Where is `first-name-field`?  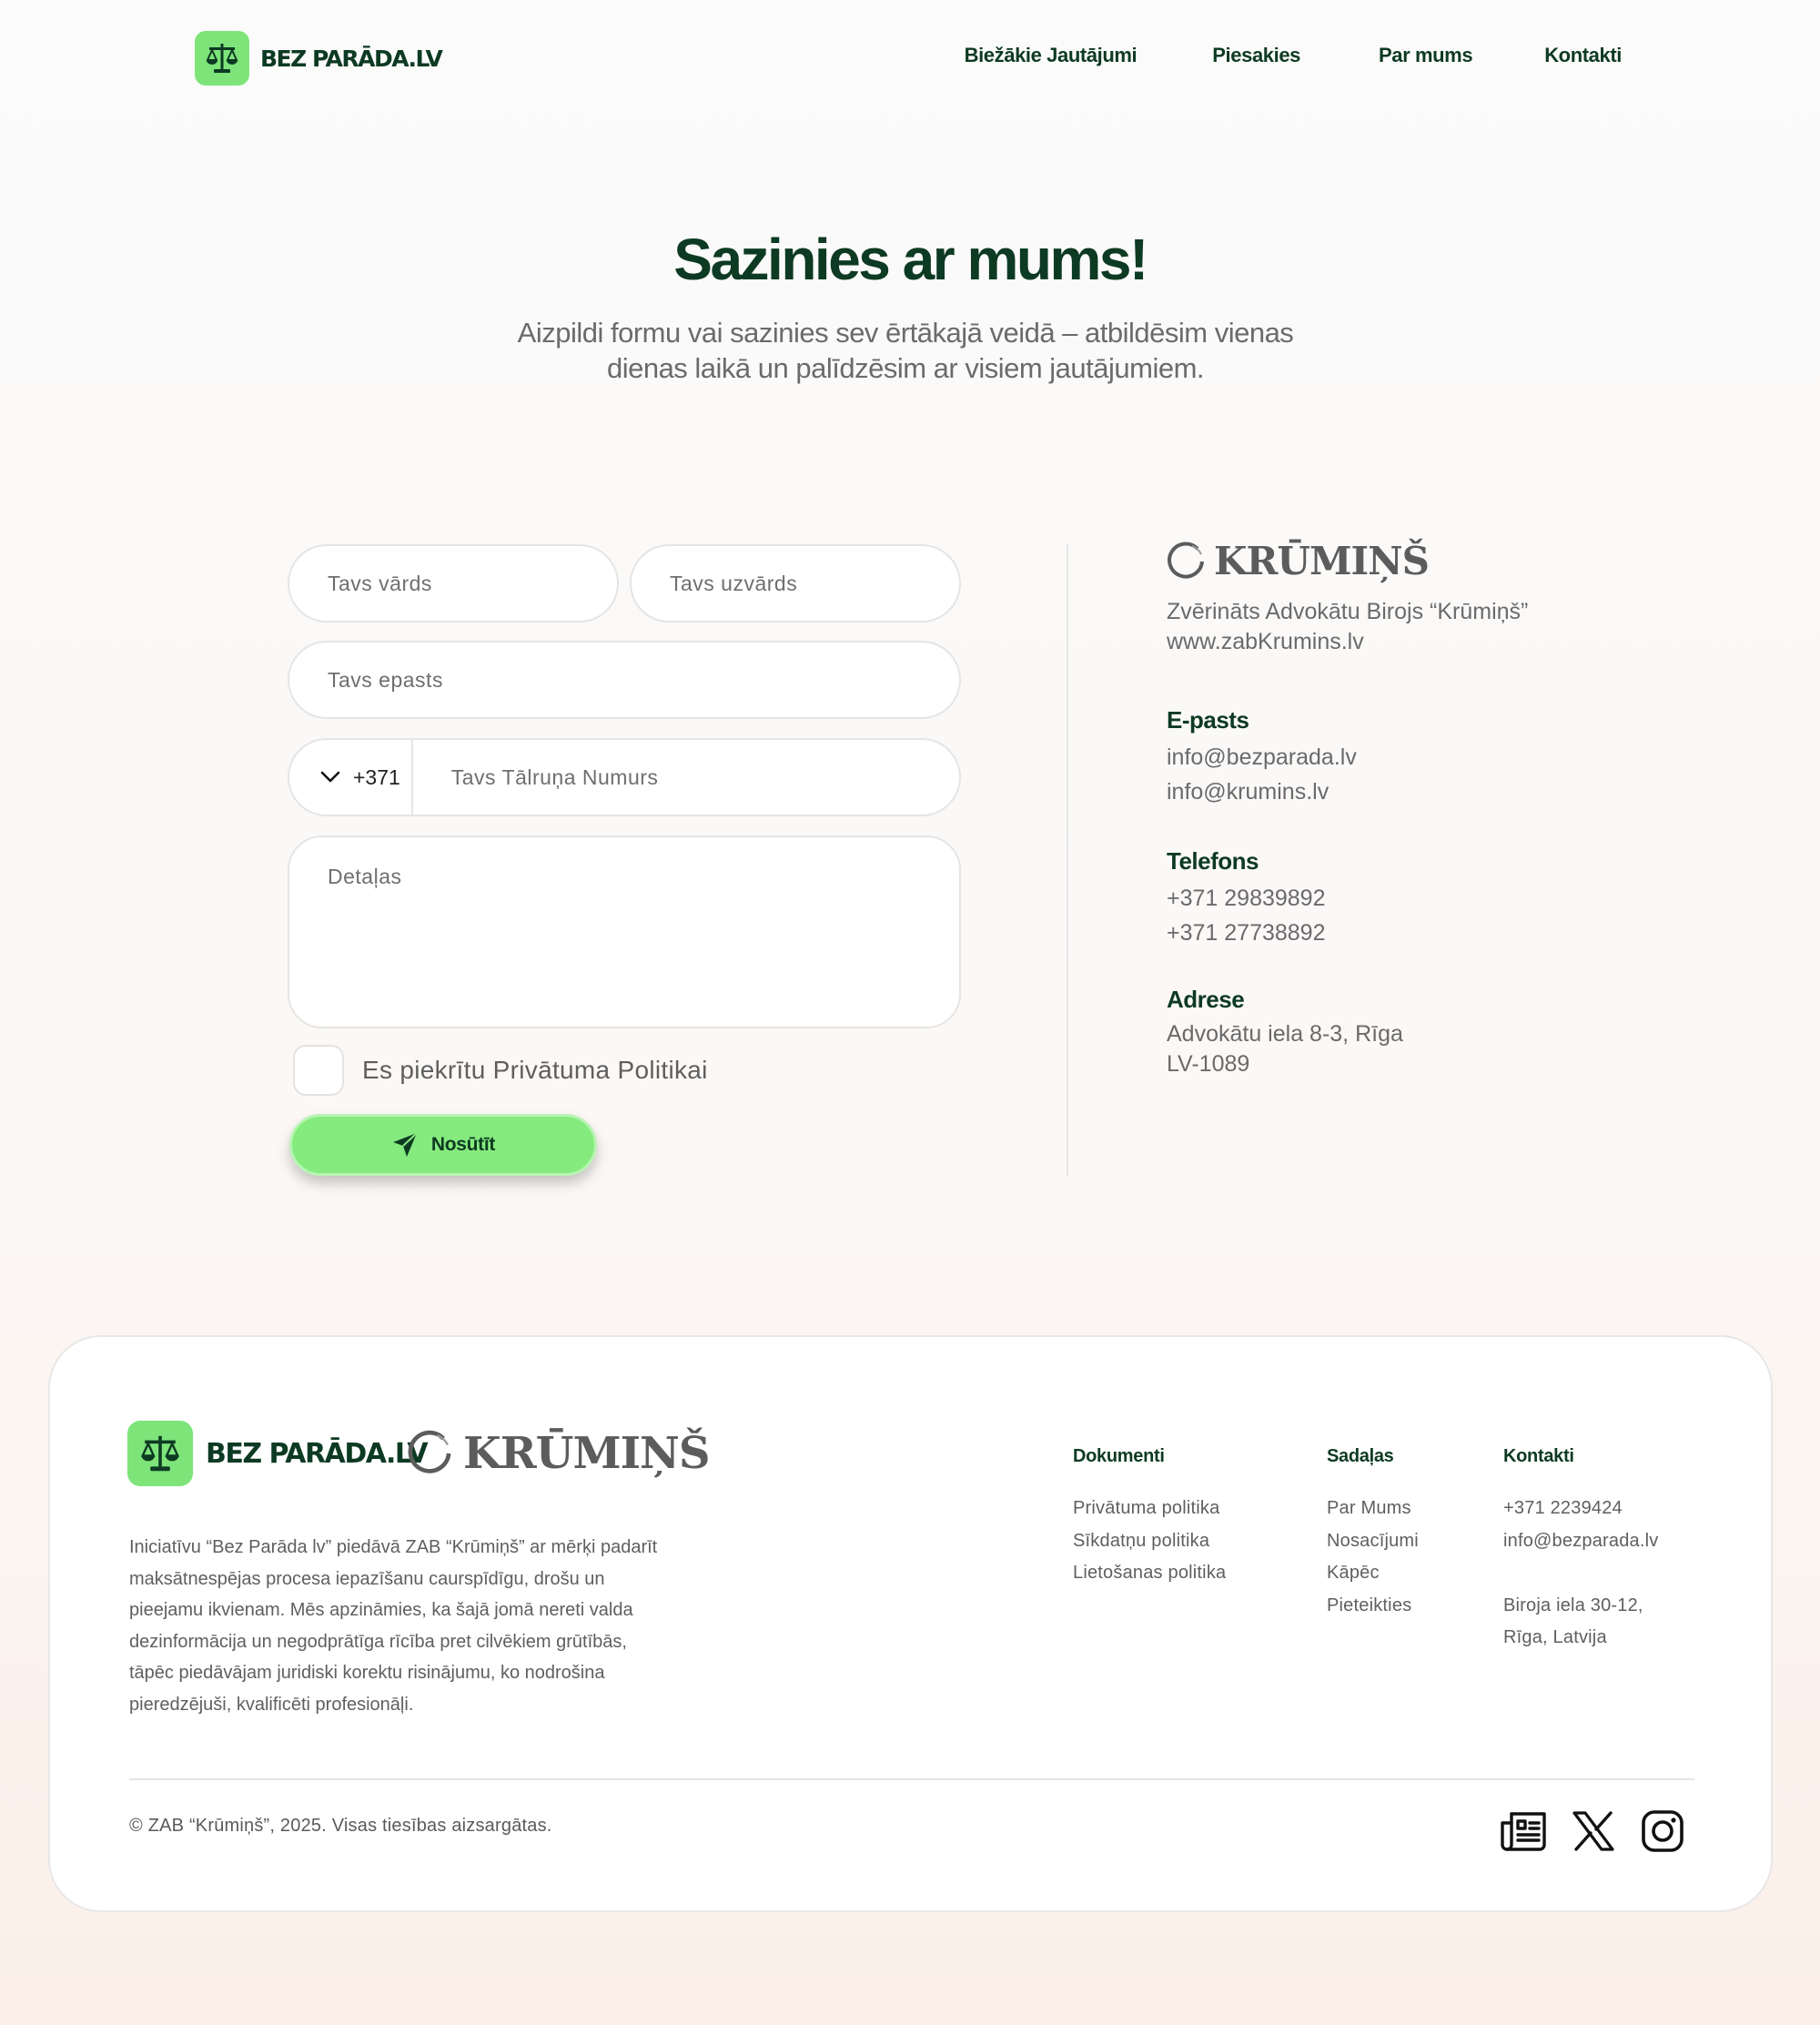 first-name-field is located at coordinates (454, 583).